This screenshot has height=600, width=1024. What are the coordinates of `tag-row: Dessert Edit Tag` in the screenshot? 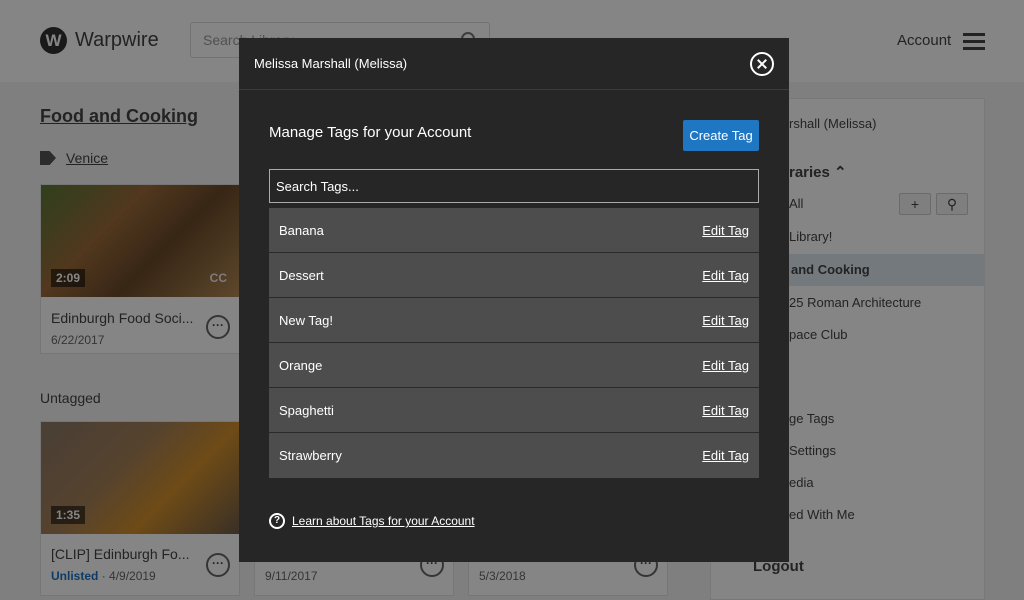 It's located at (514, 275).